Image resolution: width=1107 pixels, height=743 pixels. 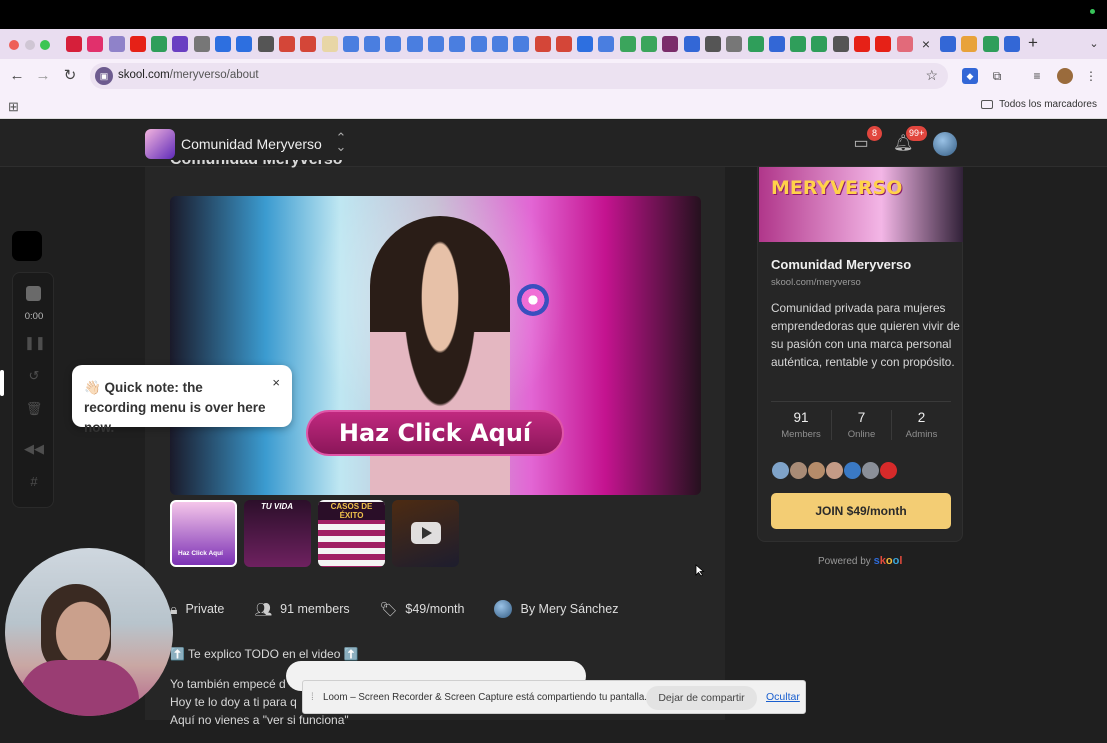 I want to click on trailing-tabs, so click(x=980, y=44).